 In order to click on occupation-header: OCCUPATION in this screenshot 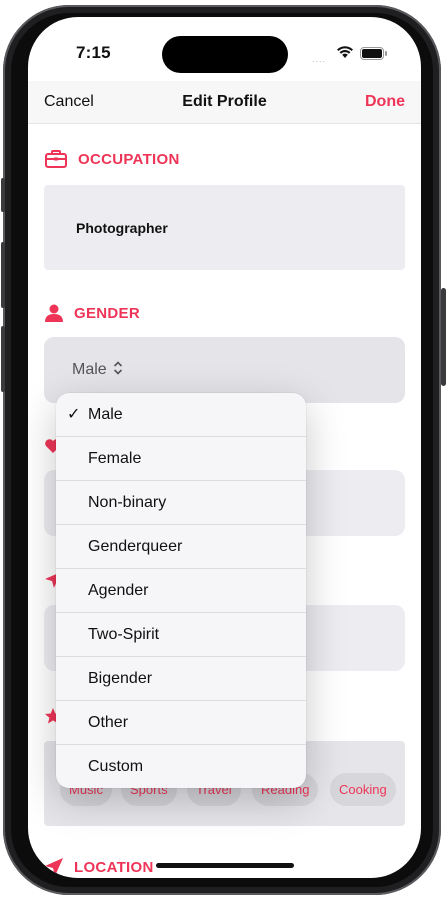, I will do `click(112, 159)`.